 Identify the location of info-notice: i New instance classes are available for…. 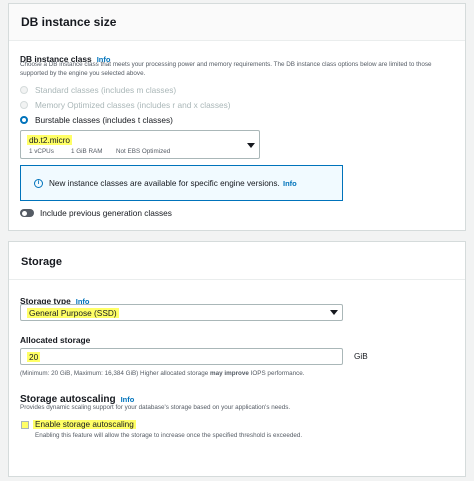
(181, 183).